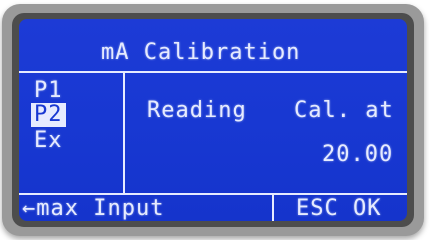  What do you see at coordinates (93, 209) in the screenshot?
I see `footer-left-text: ←max Input` at bounding box center [93, 209].